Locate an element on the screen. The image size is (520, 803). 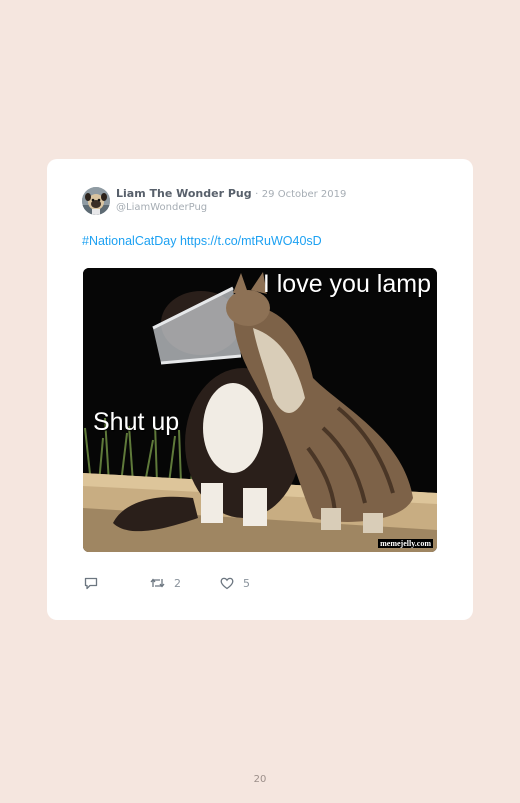
reply-button is located at coordinates (91, 583).